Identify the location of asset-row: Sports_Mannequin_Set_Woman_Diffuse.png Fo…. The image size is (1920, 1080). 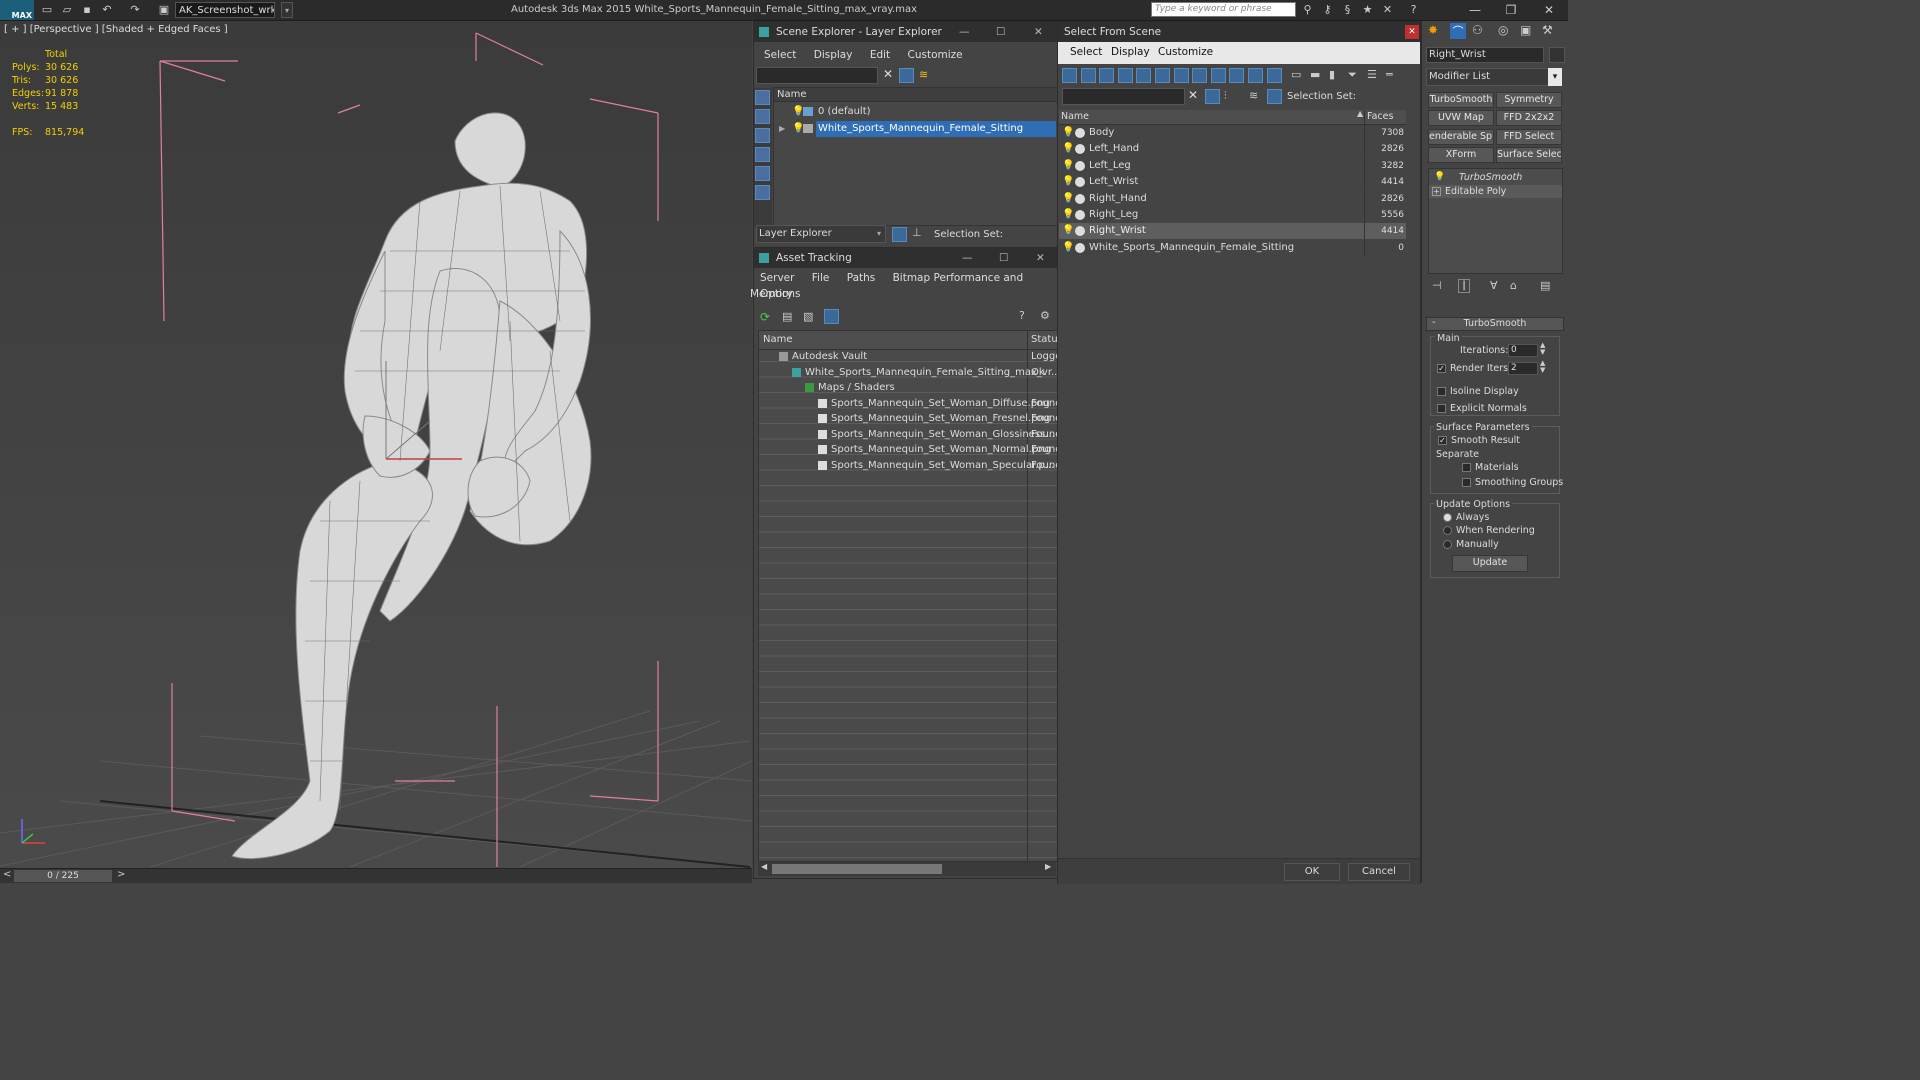
(908, 403).